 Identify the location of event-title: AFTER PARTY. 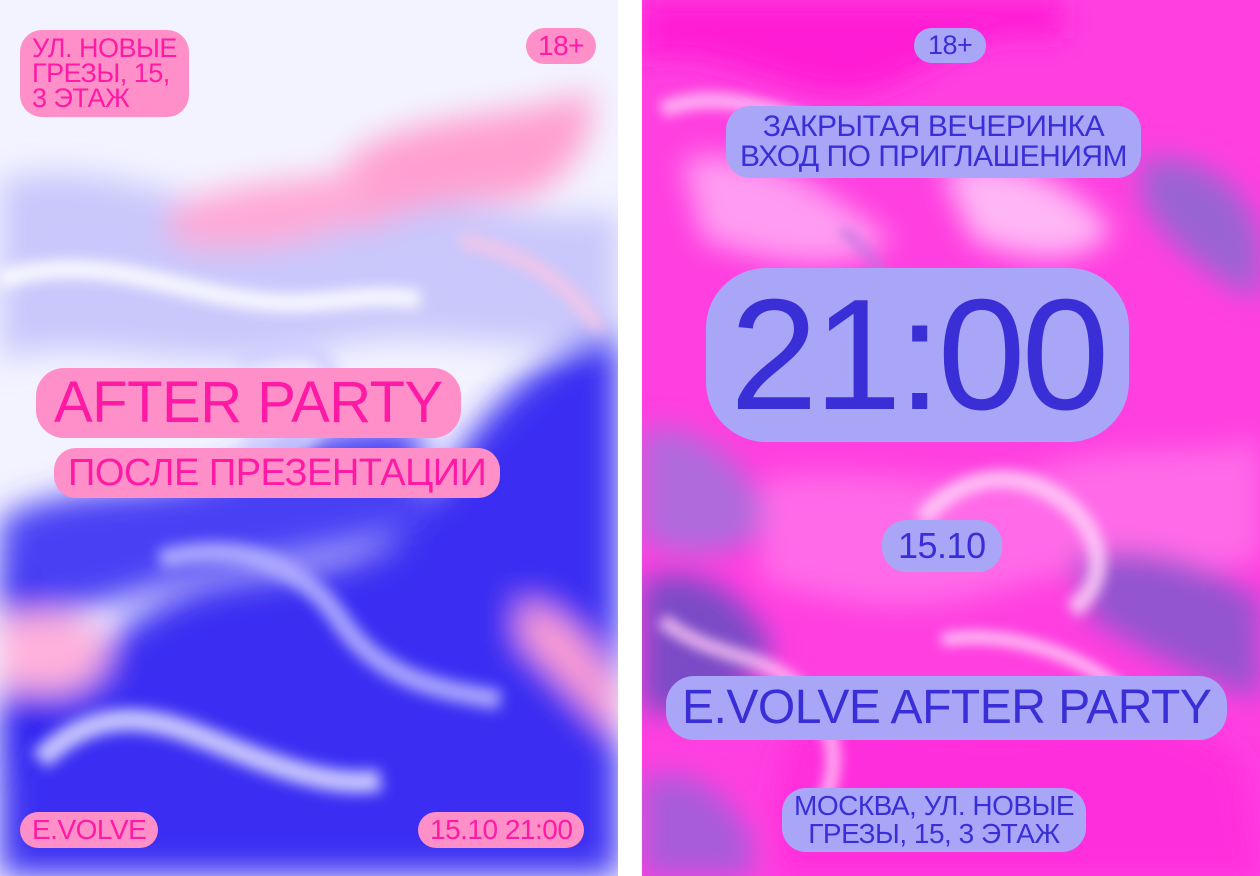
(248, 403).